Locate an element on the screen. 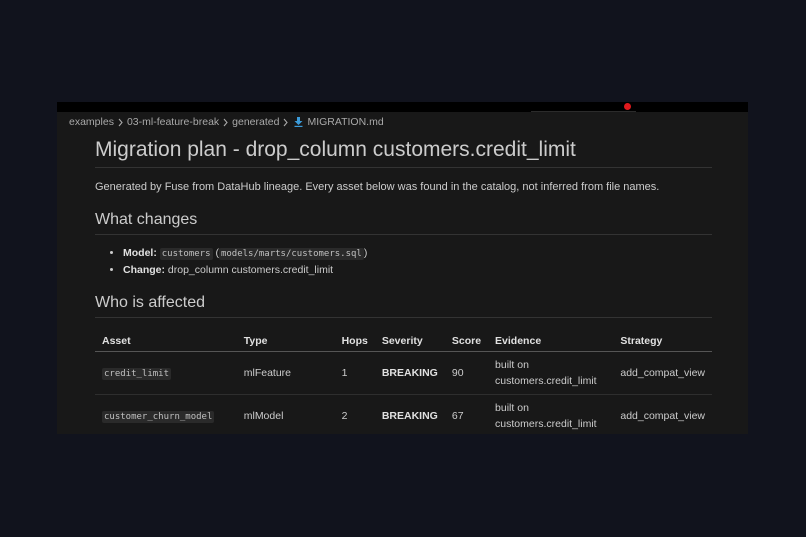 The height and width of the screenshot is (537, 806). change-value: drop_column customers.credit_limit is located at coordinates (250, 270).